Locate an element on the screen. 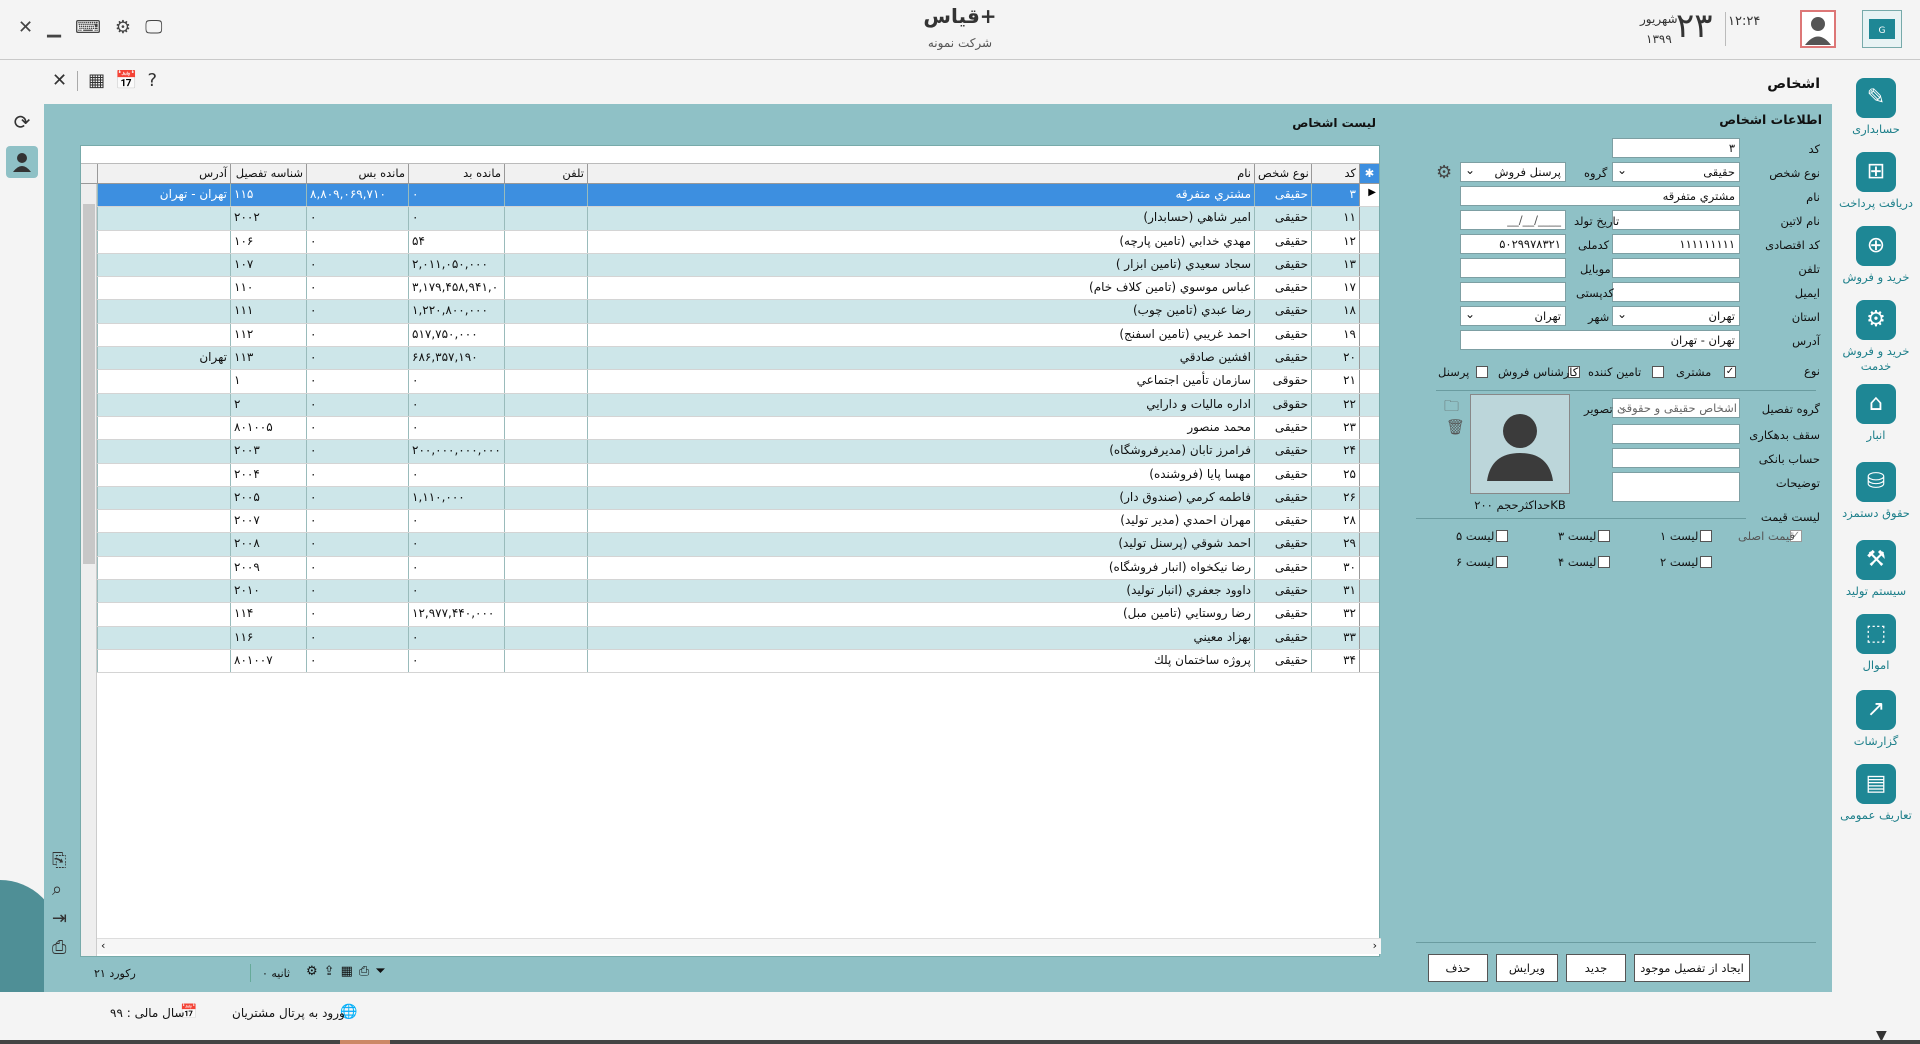 The image size is (1920, 1044). current-row-marker: ▶ is located at coordinates (1369, 195).